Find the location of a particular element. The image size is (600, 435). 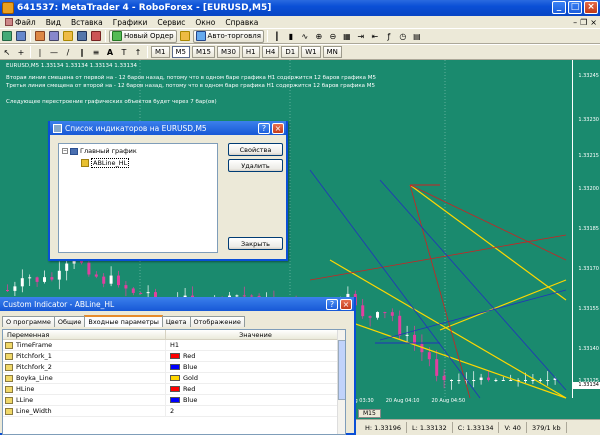

chart-shift-button: ⇤ is located at coordinates (375, 36).